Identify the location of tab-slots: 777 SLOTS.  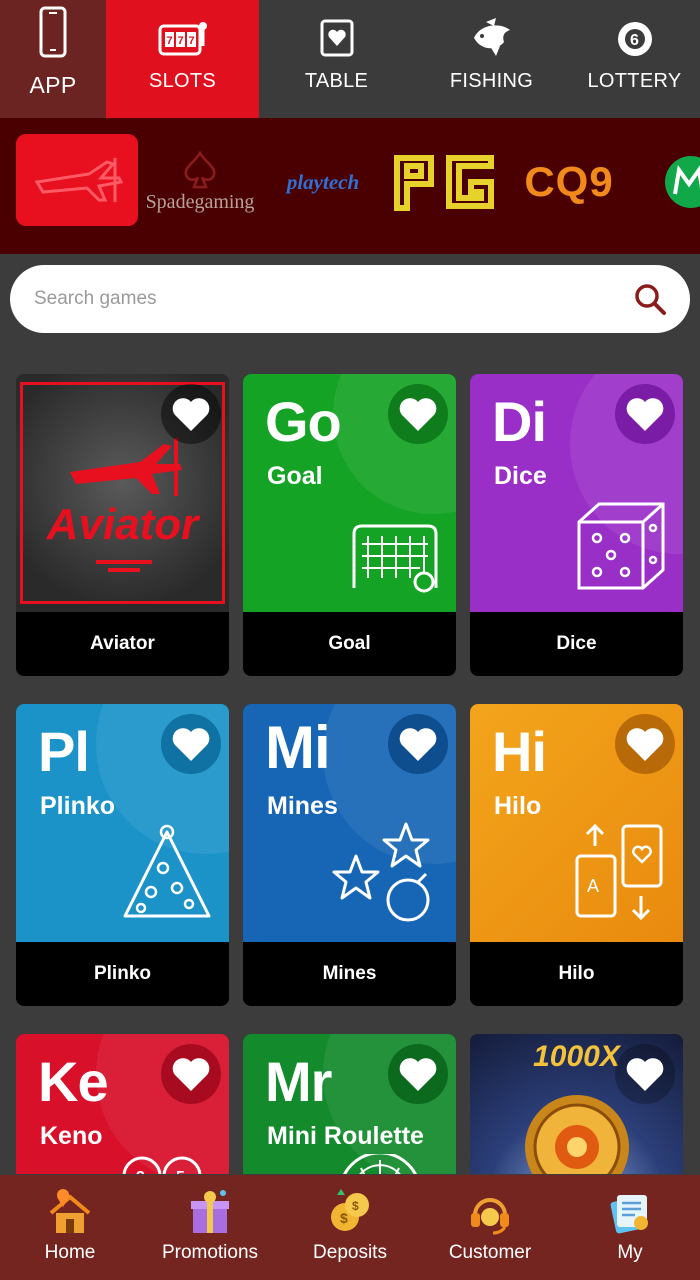
(182, 59).